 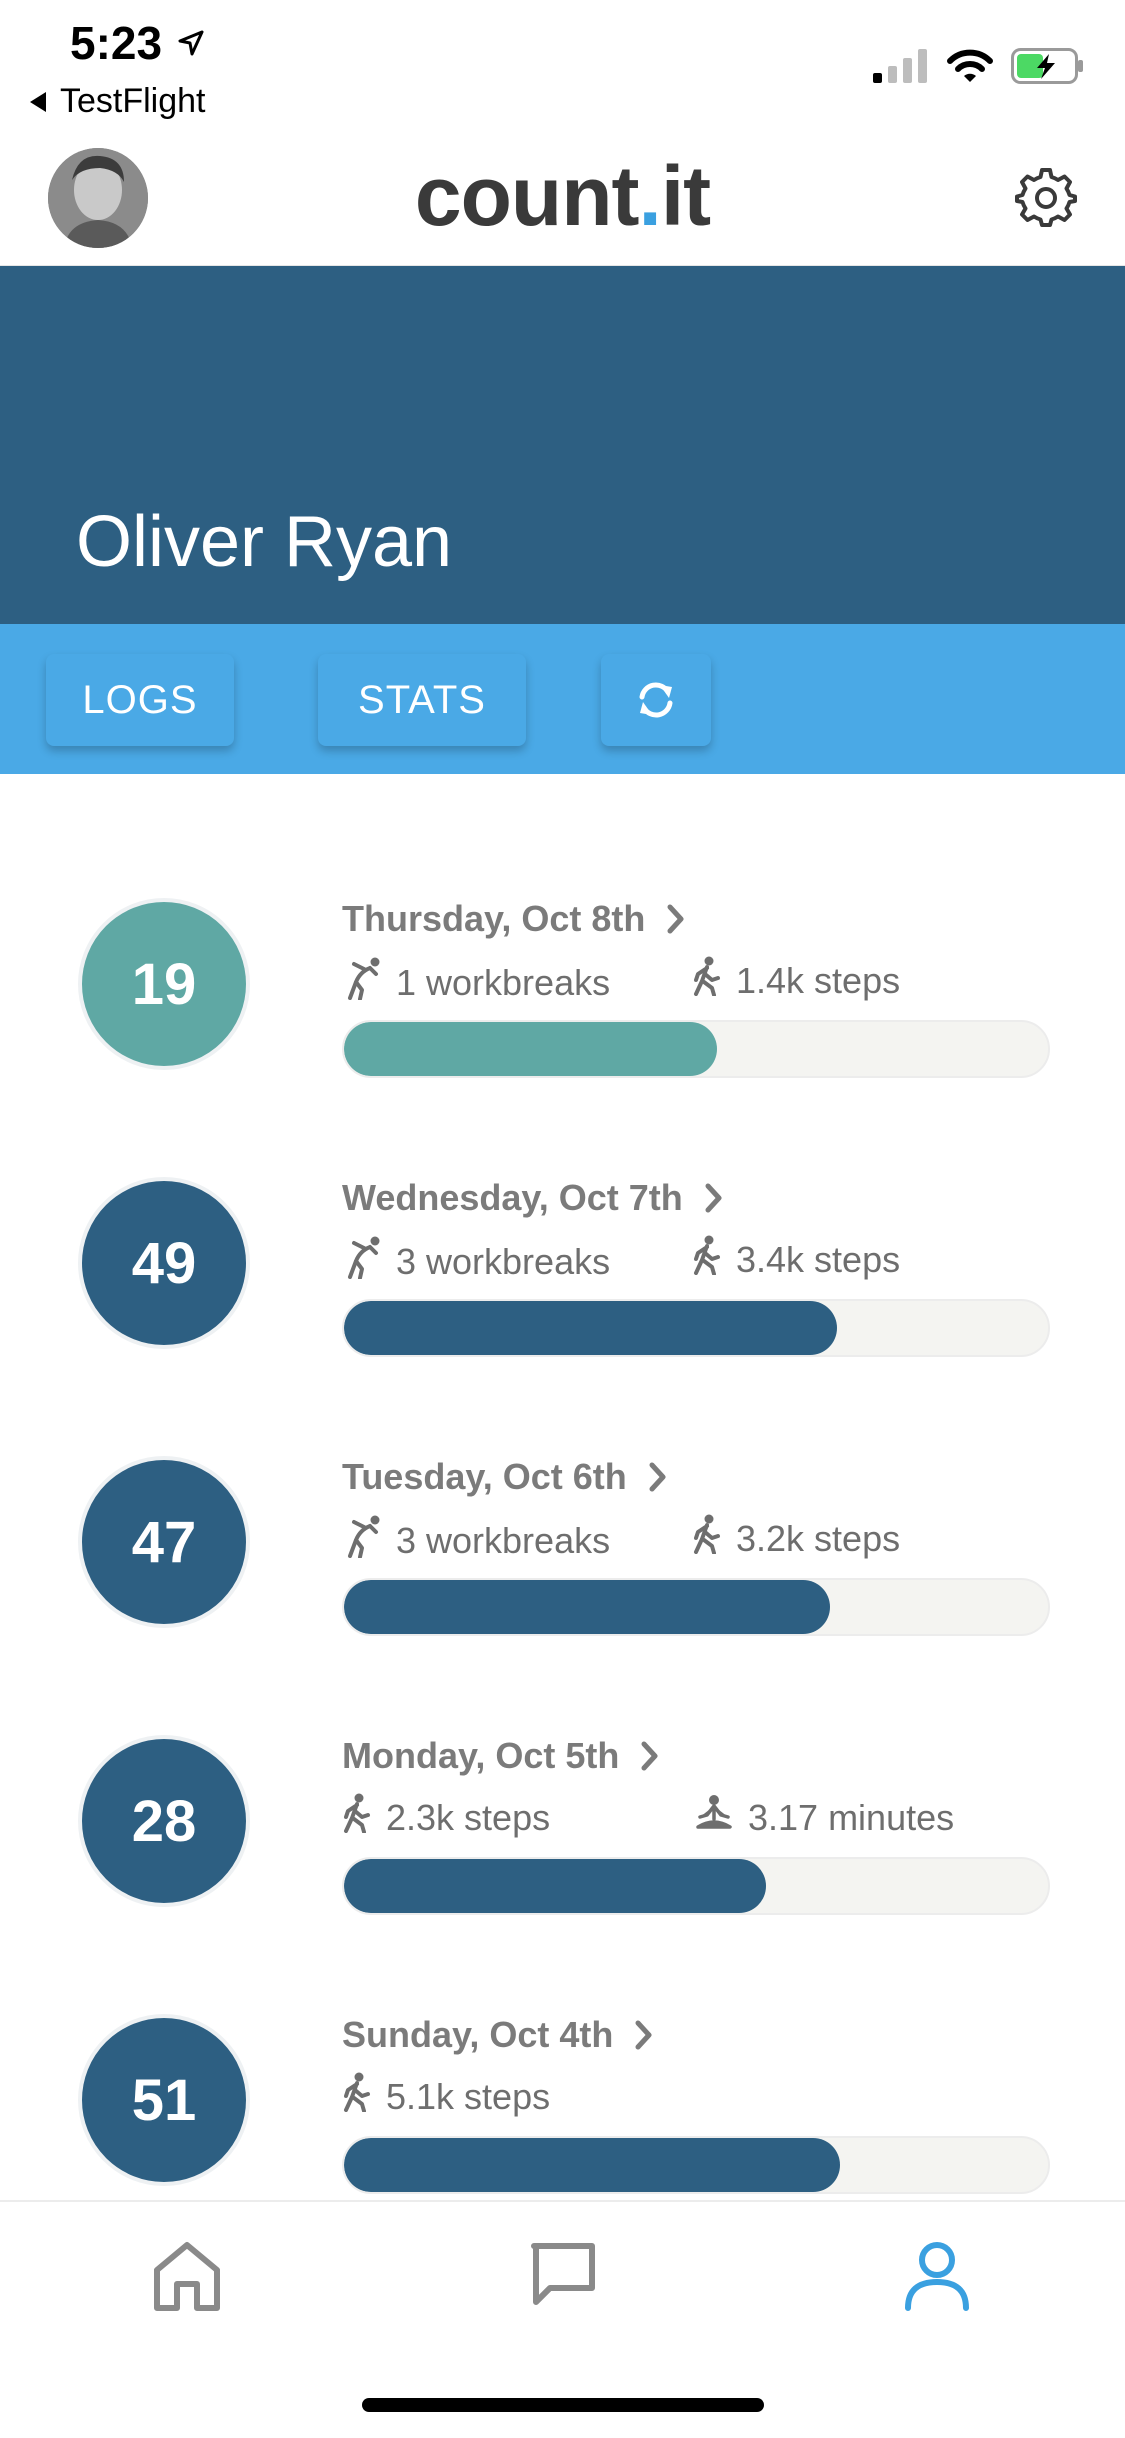 What do you see at coordinates (685, 196) in the screenshot?
I see `logo-suffix: it` at bounding box center [685, 196].